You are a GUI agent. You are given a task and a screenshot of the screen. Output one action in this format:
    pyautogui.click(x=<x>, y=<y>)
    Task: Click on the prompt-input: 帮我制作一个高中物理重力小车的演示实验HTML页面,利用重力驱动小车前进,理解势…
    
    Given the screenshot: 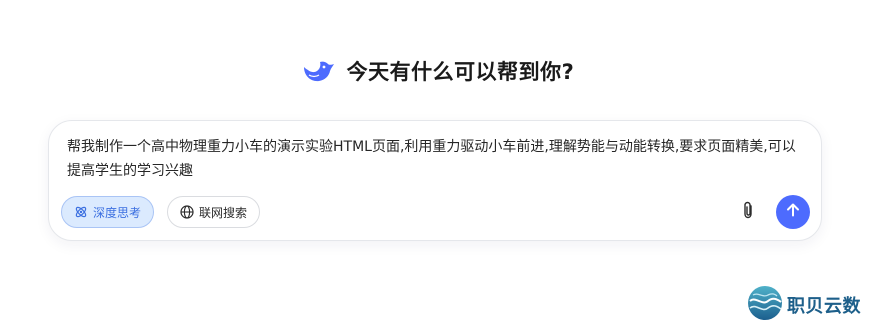 What is the action you would take?
    pyautogui.click(x=437, y=159)
    